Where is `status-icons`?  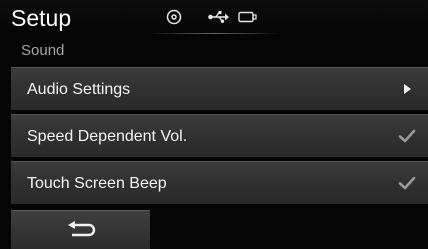
status-icons is located at coordinates (212, 17).